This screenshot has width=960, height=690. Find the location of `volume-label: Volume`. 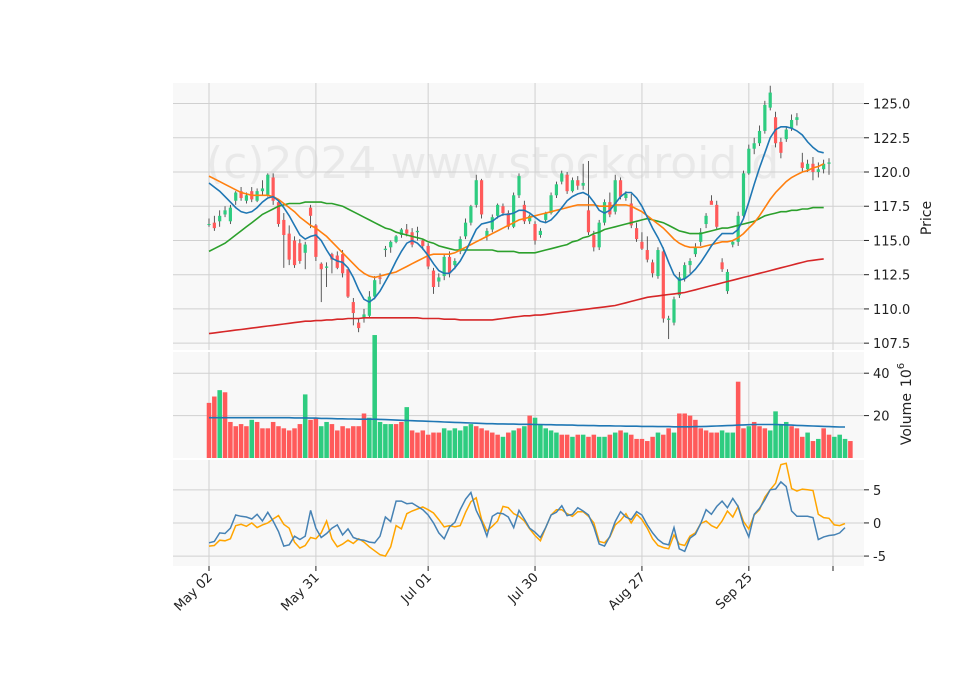

volume-label: Volume is located at coordinates (907, 419).